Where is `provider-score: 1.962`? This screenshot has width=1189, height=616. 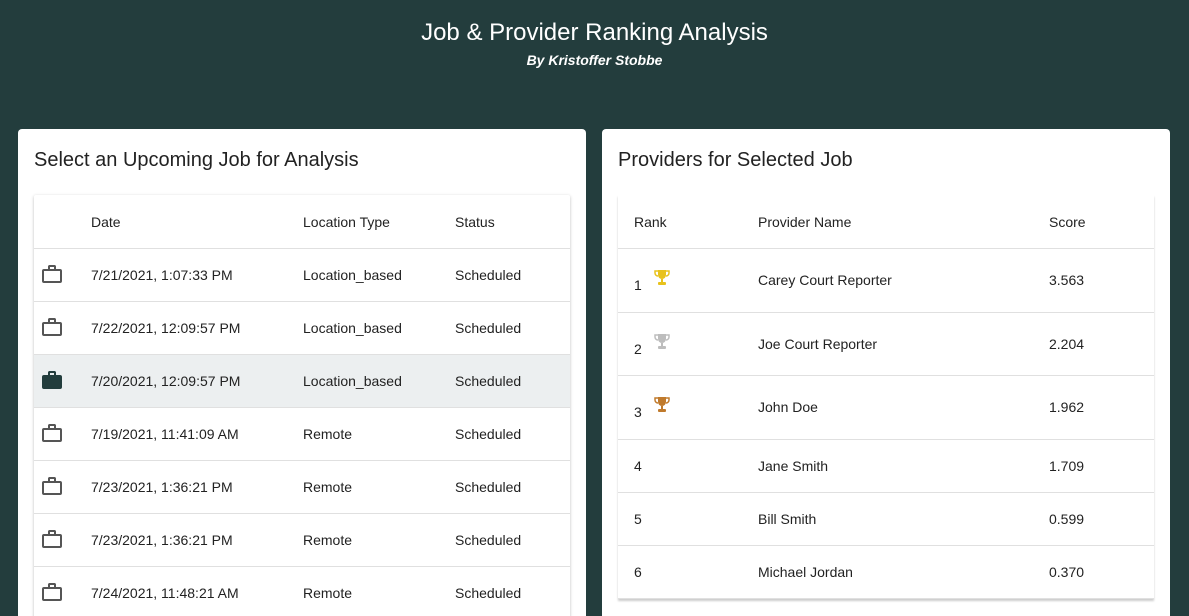
provider-score: 1.962 is located at coordinates (1067, 407).